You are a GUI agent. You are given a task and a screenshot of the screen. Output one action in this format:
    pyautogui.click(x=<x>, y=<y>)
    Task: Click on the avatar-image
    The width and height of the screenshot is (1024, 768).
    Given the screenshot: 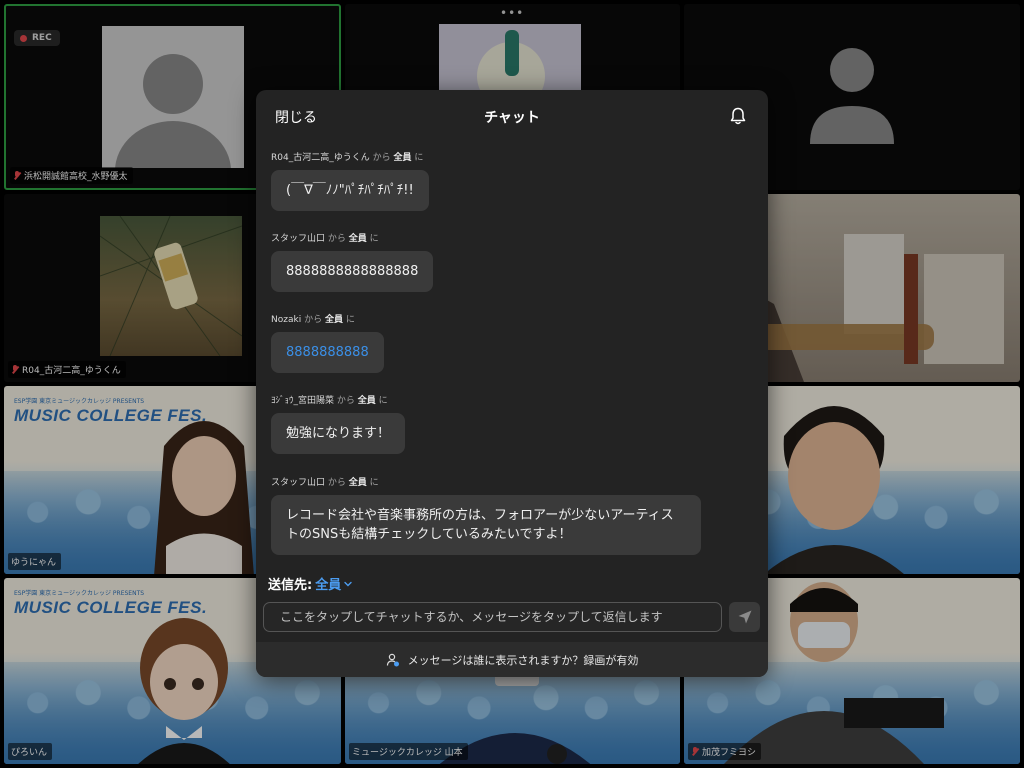 What is the action you would take?
    pyautogui.click(x=510, y=59)
    